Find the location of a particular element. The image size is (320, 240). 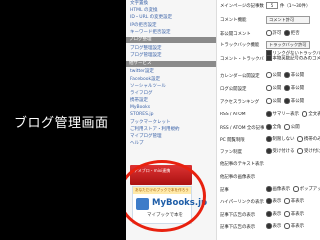

setting-row: ログ公開設定 公開 非公開 is located at coordinates (269, 90).